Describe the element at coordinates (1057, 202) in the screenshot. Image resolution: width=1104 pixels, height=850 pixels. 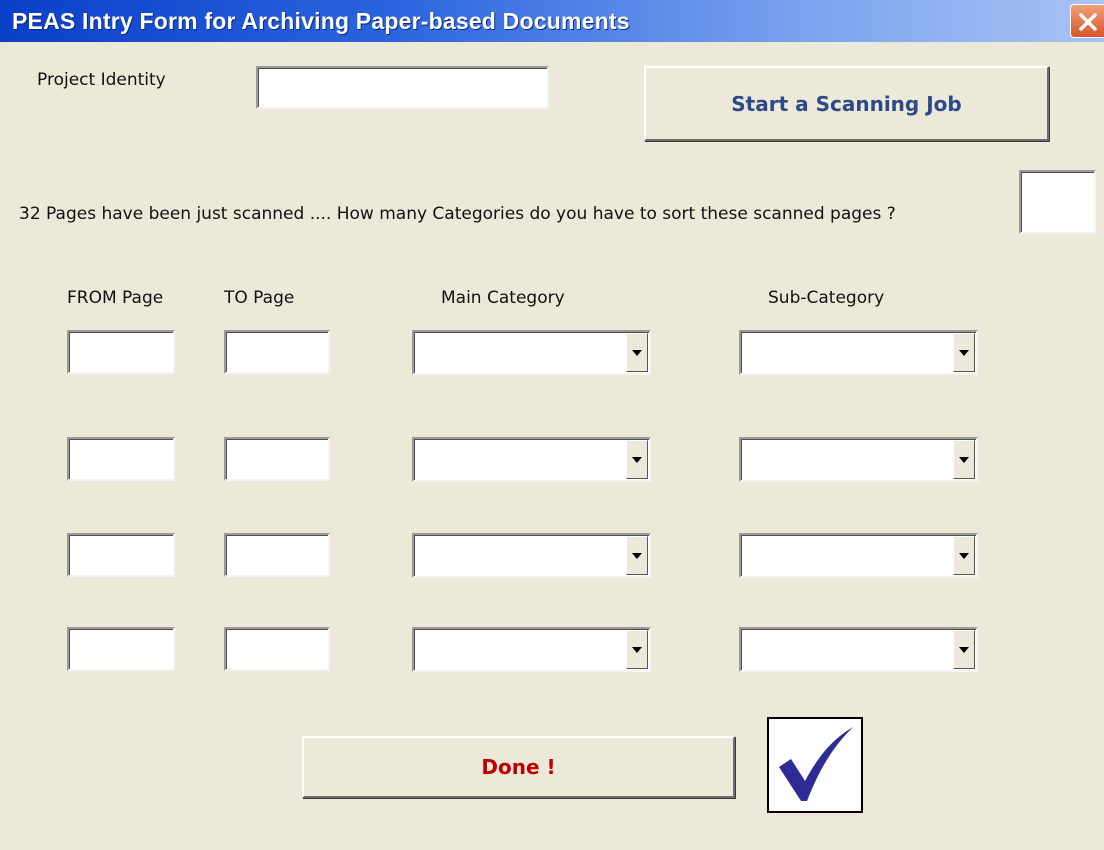
I see `categories-count-input` at that location.